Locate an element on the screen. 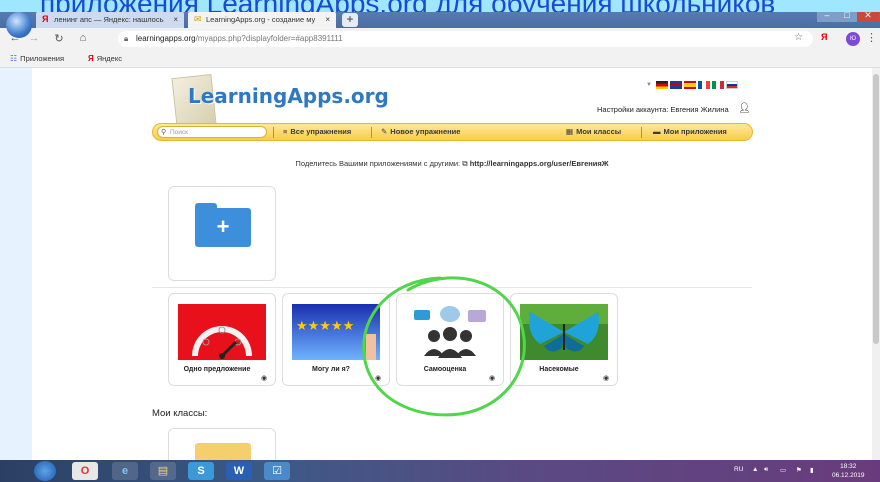 The image size is (880, 482). power-icon: ▮ is located at coordinates (812, 470).